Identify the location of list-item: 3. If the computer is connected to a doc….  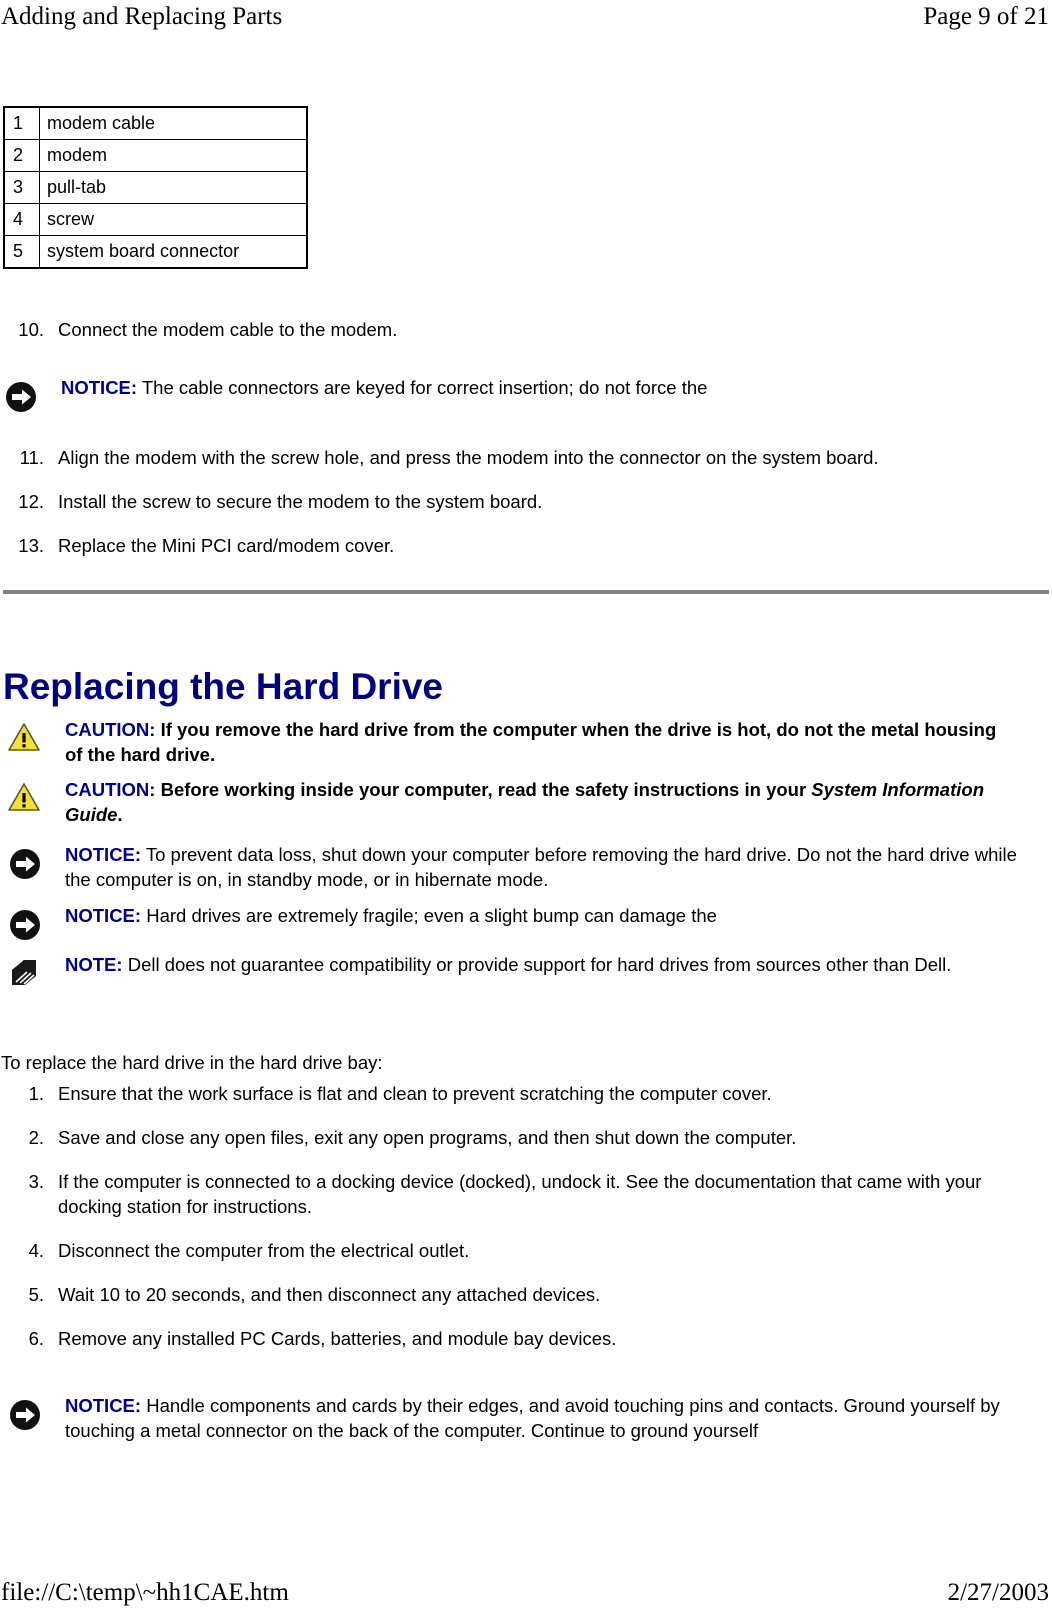
(515, 1194).